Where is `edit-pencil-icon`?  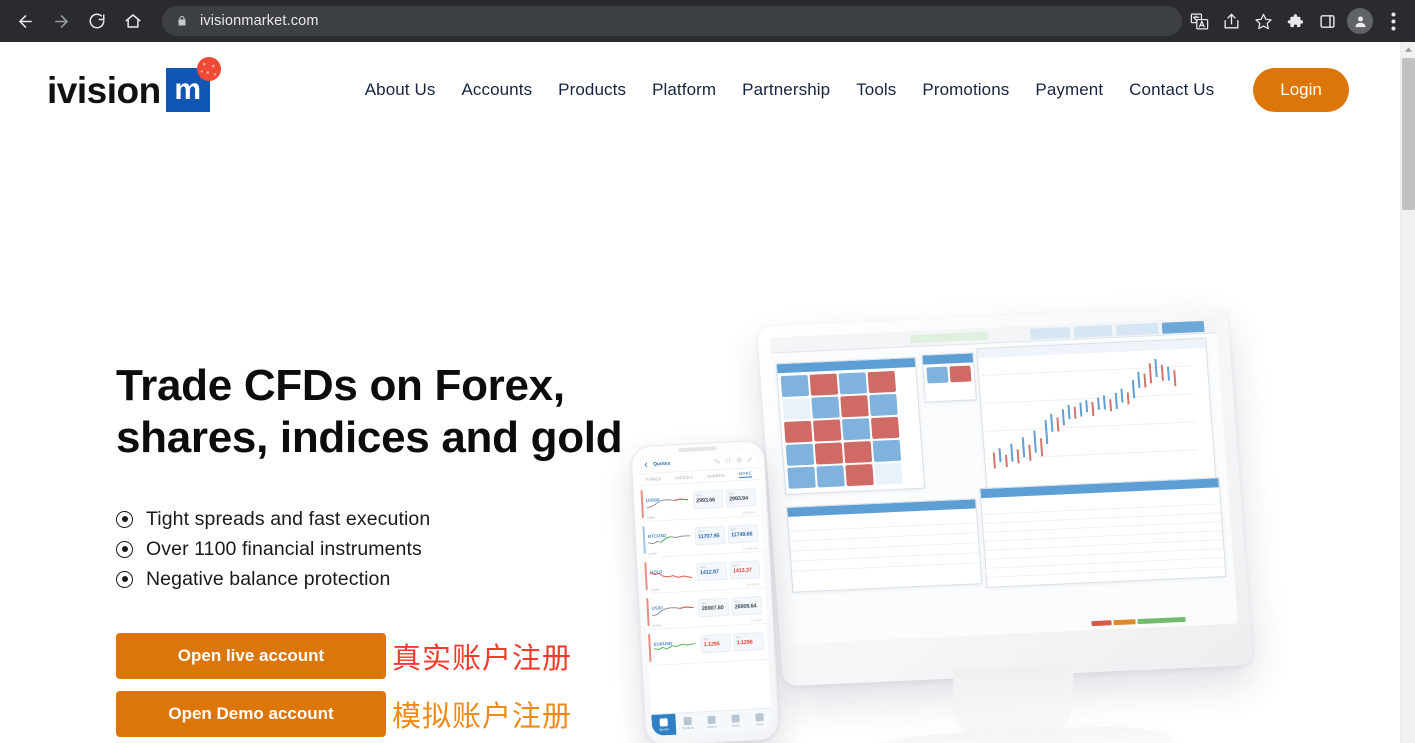
edit-pencil-icon is located at coordinates (750, 459).